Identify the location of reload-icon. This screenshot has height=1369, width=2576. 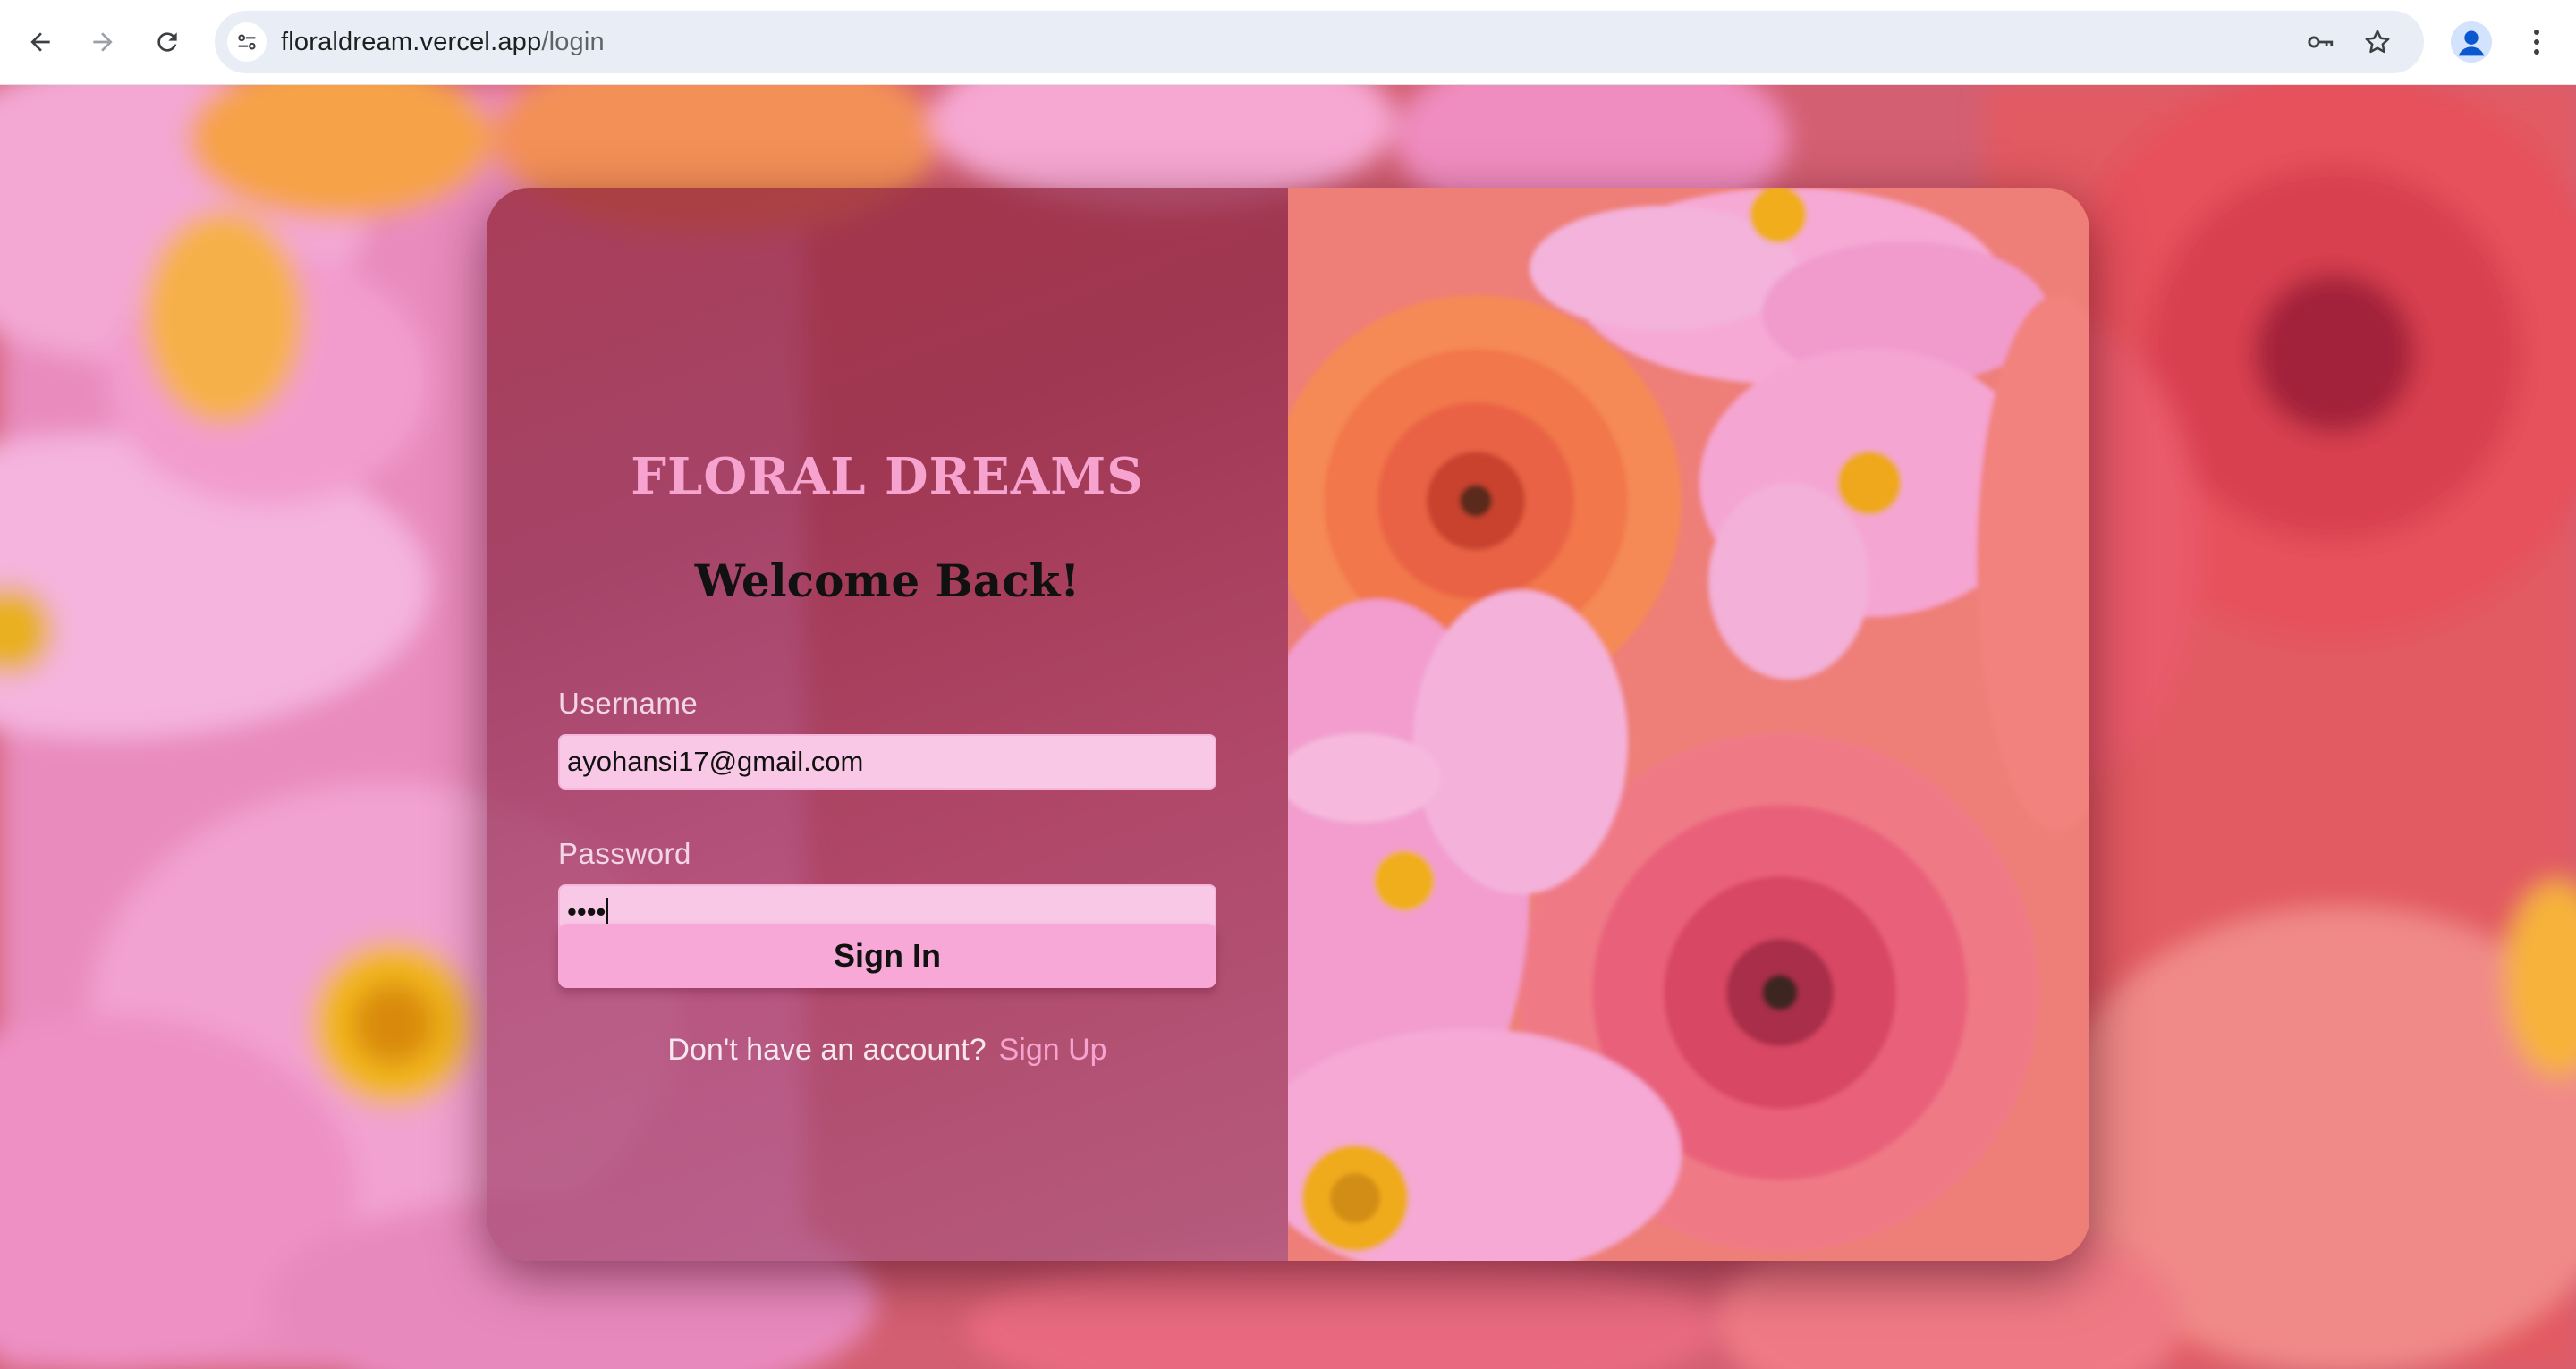
(167, 42).